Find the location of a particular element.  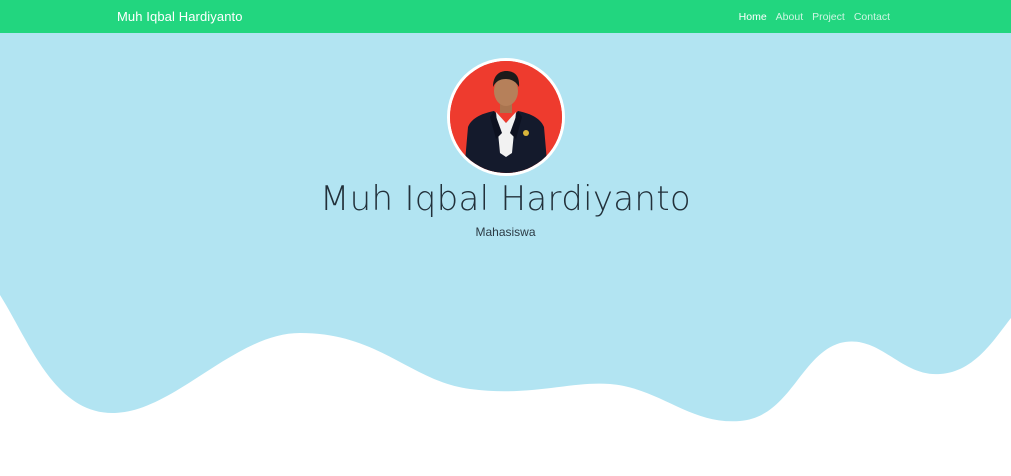

avatar is located at coordinates (506, 117).